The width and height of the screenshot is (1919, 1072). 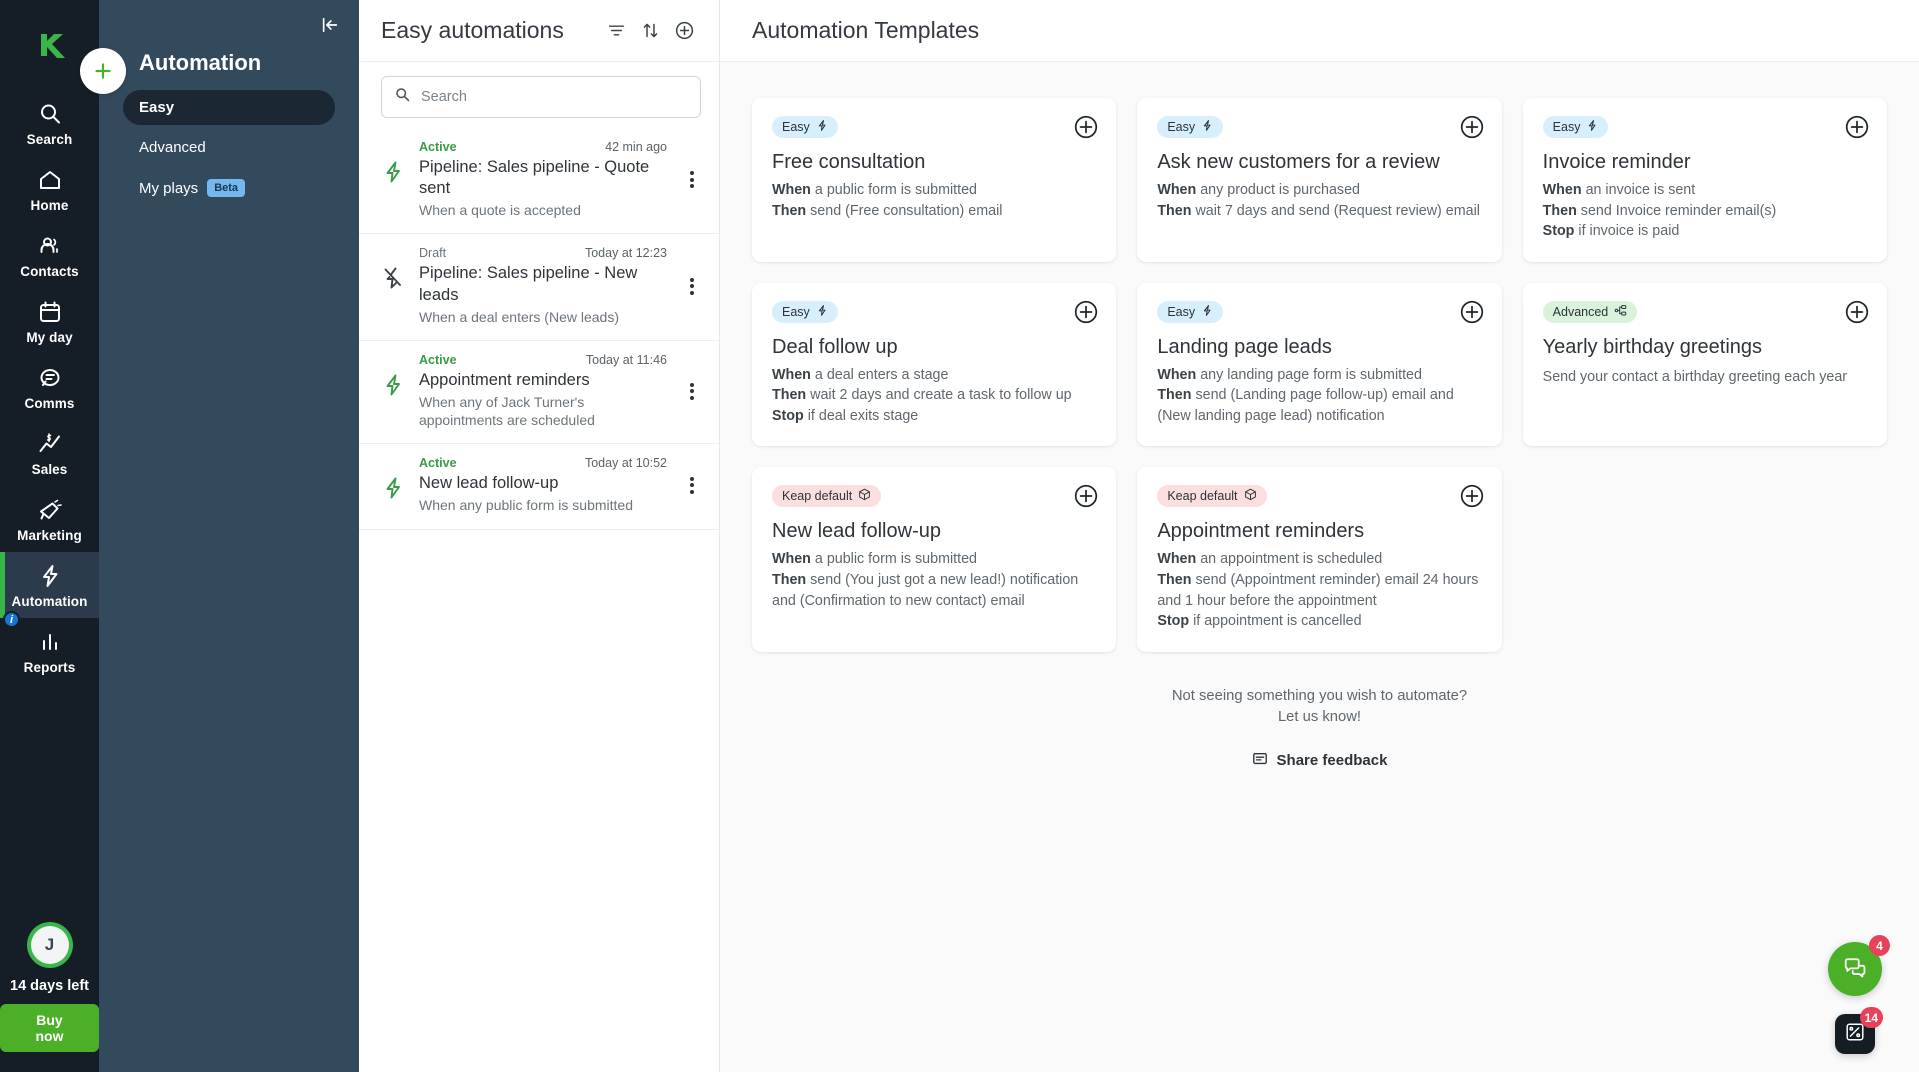 What do you see at coordinates (684, 31) in the screenshot?
I see `add-automation-button` at bounding box center [684, 31].